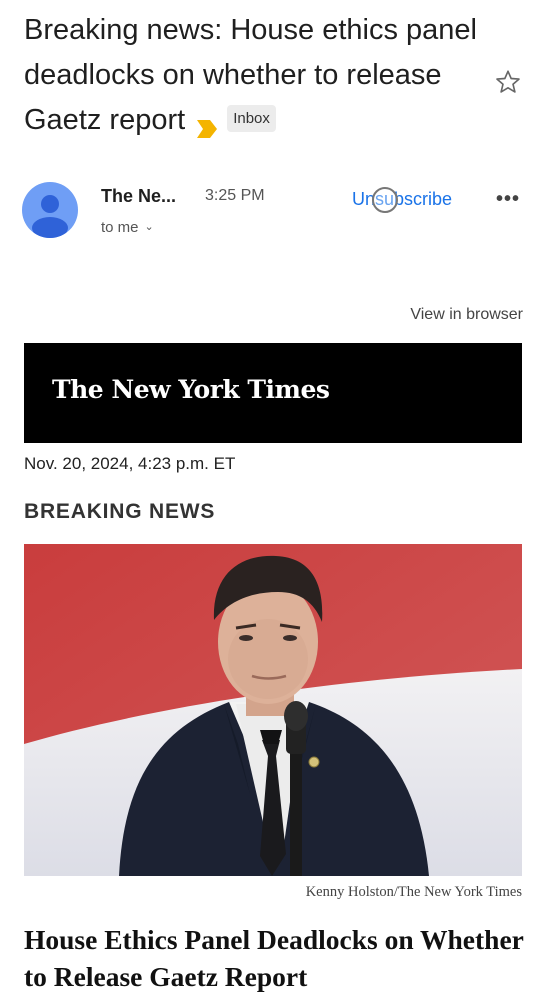 This screenshot has height=1000, width=546. What do you see at coordinates (207, 123) in the screenshot?
I see `importance-marker-icon` at bounding box center [207, 123].